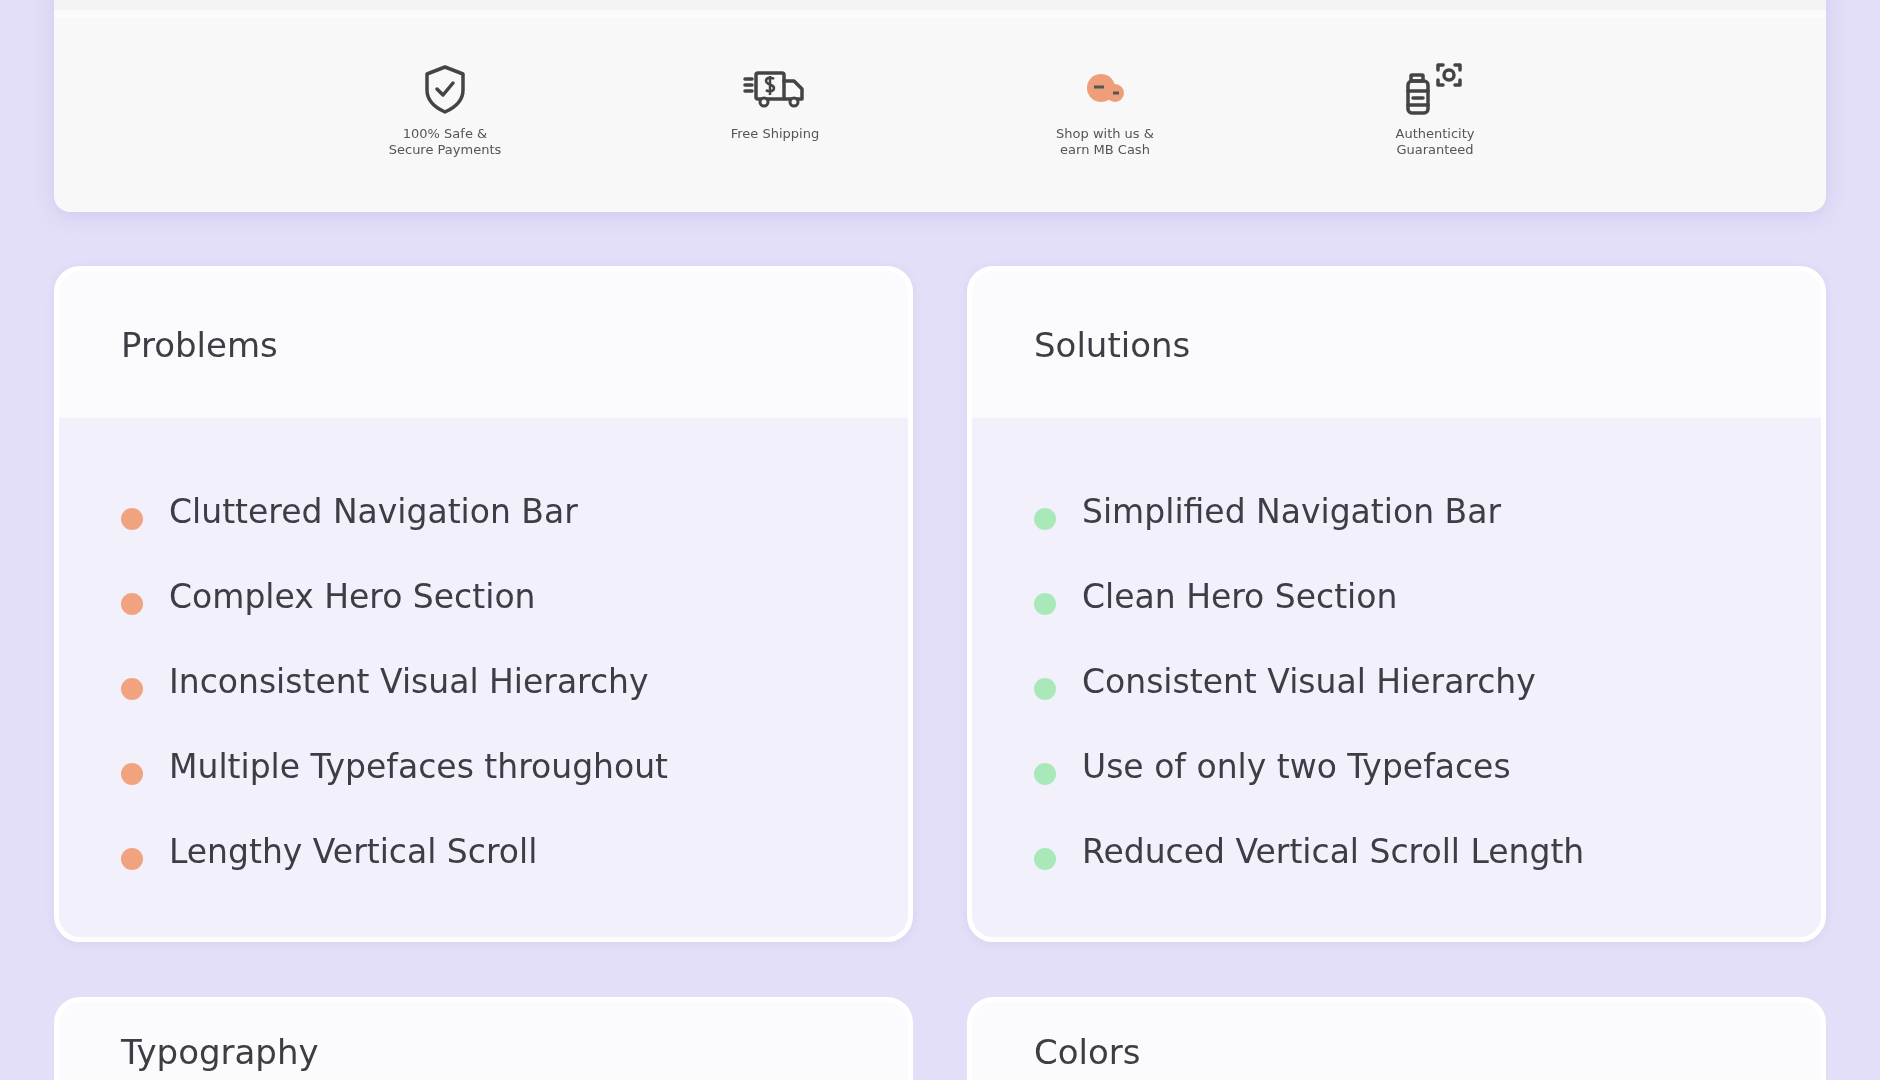 The image size is (1880, 1080). What do you see at coordinates (1105, 142) in the screenshot?
I see `feature-label: Shop with us & earn MB Cash` at bounding box center [1105, 142].